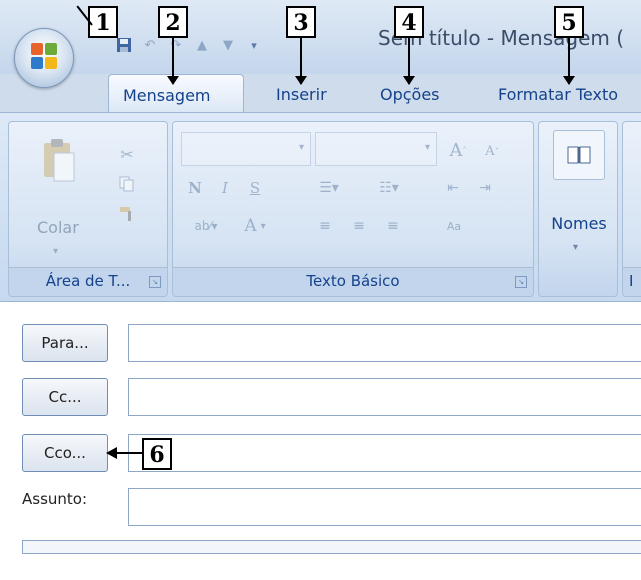 The width and height of the screenshot is (641, 580). Describe the element at coordinates (569, 61) in the screenshot. I see `callout-5-arrow` at that location.